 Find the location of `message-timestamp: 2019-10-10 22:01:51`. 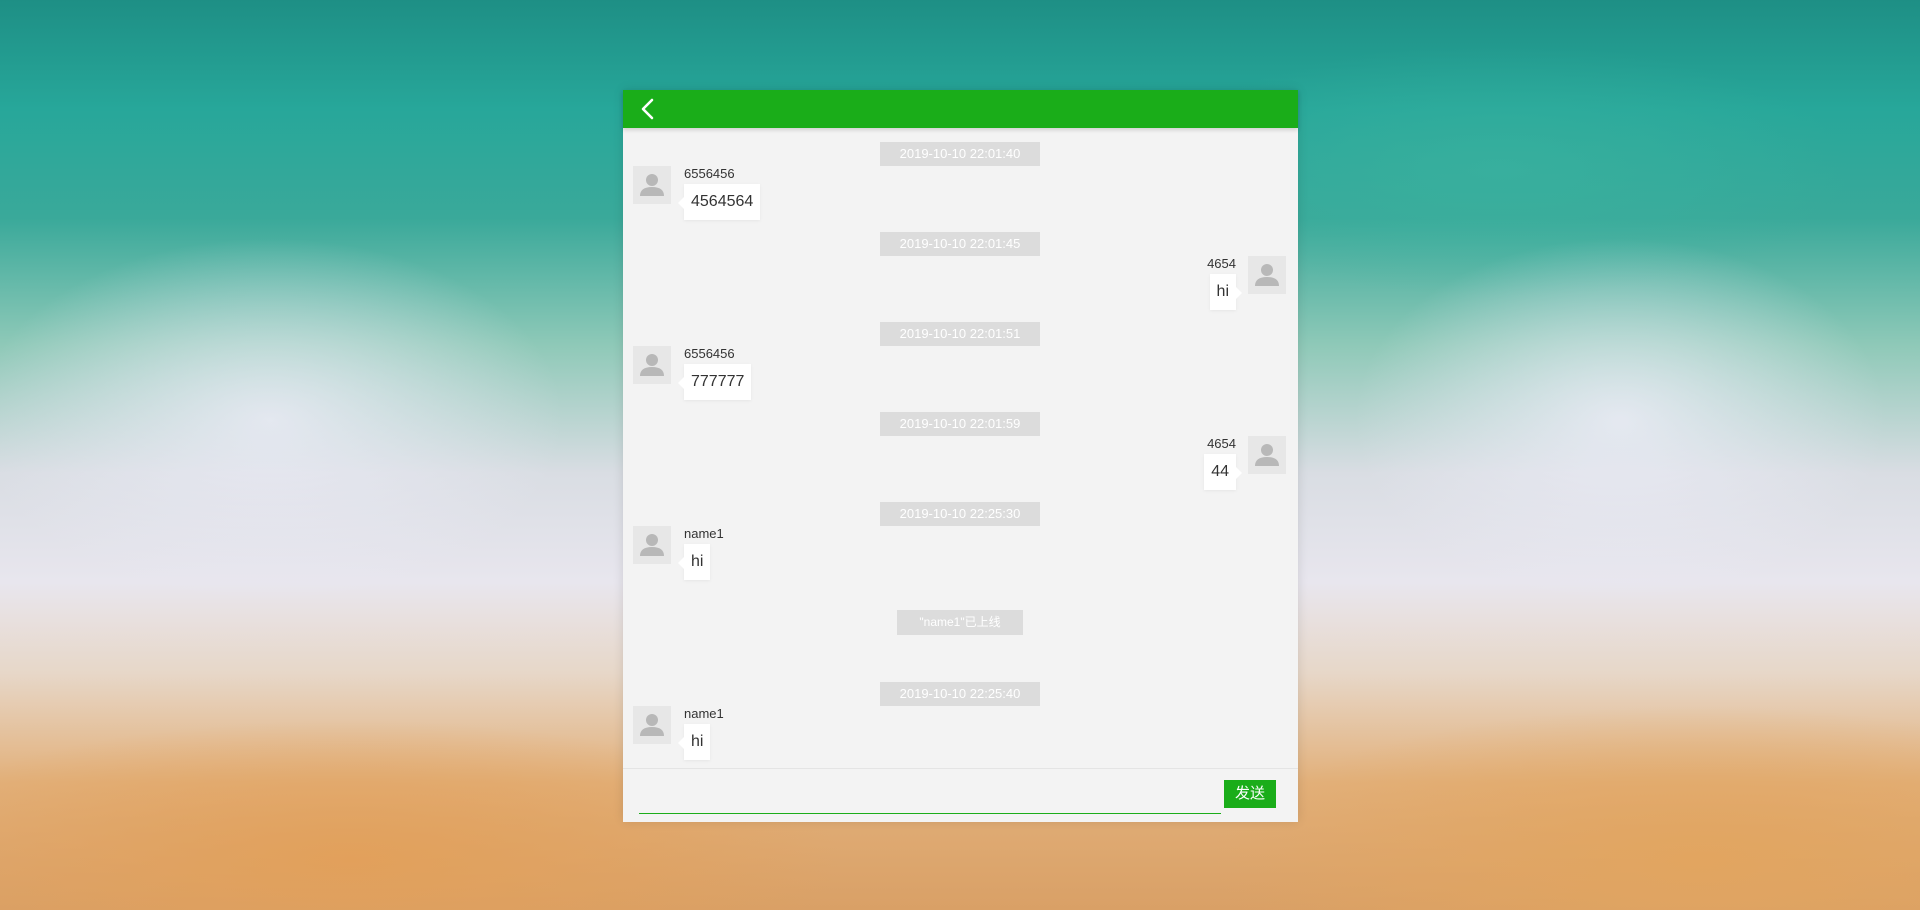

message-timestamp: 2019-10-10 22:01:51 is located at coordinates (960, 334).